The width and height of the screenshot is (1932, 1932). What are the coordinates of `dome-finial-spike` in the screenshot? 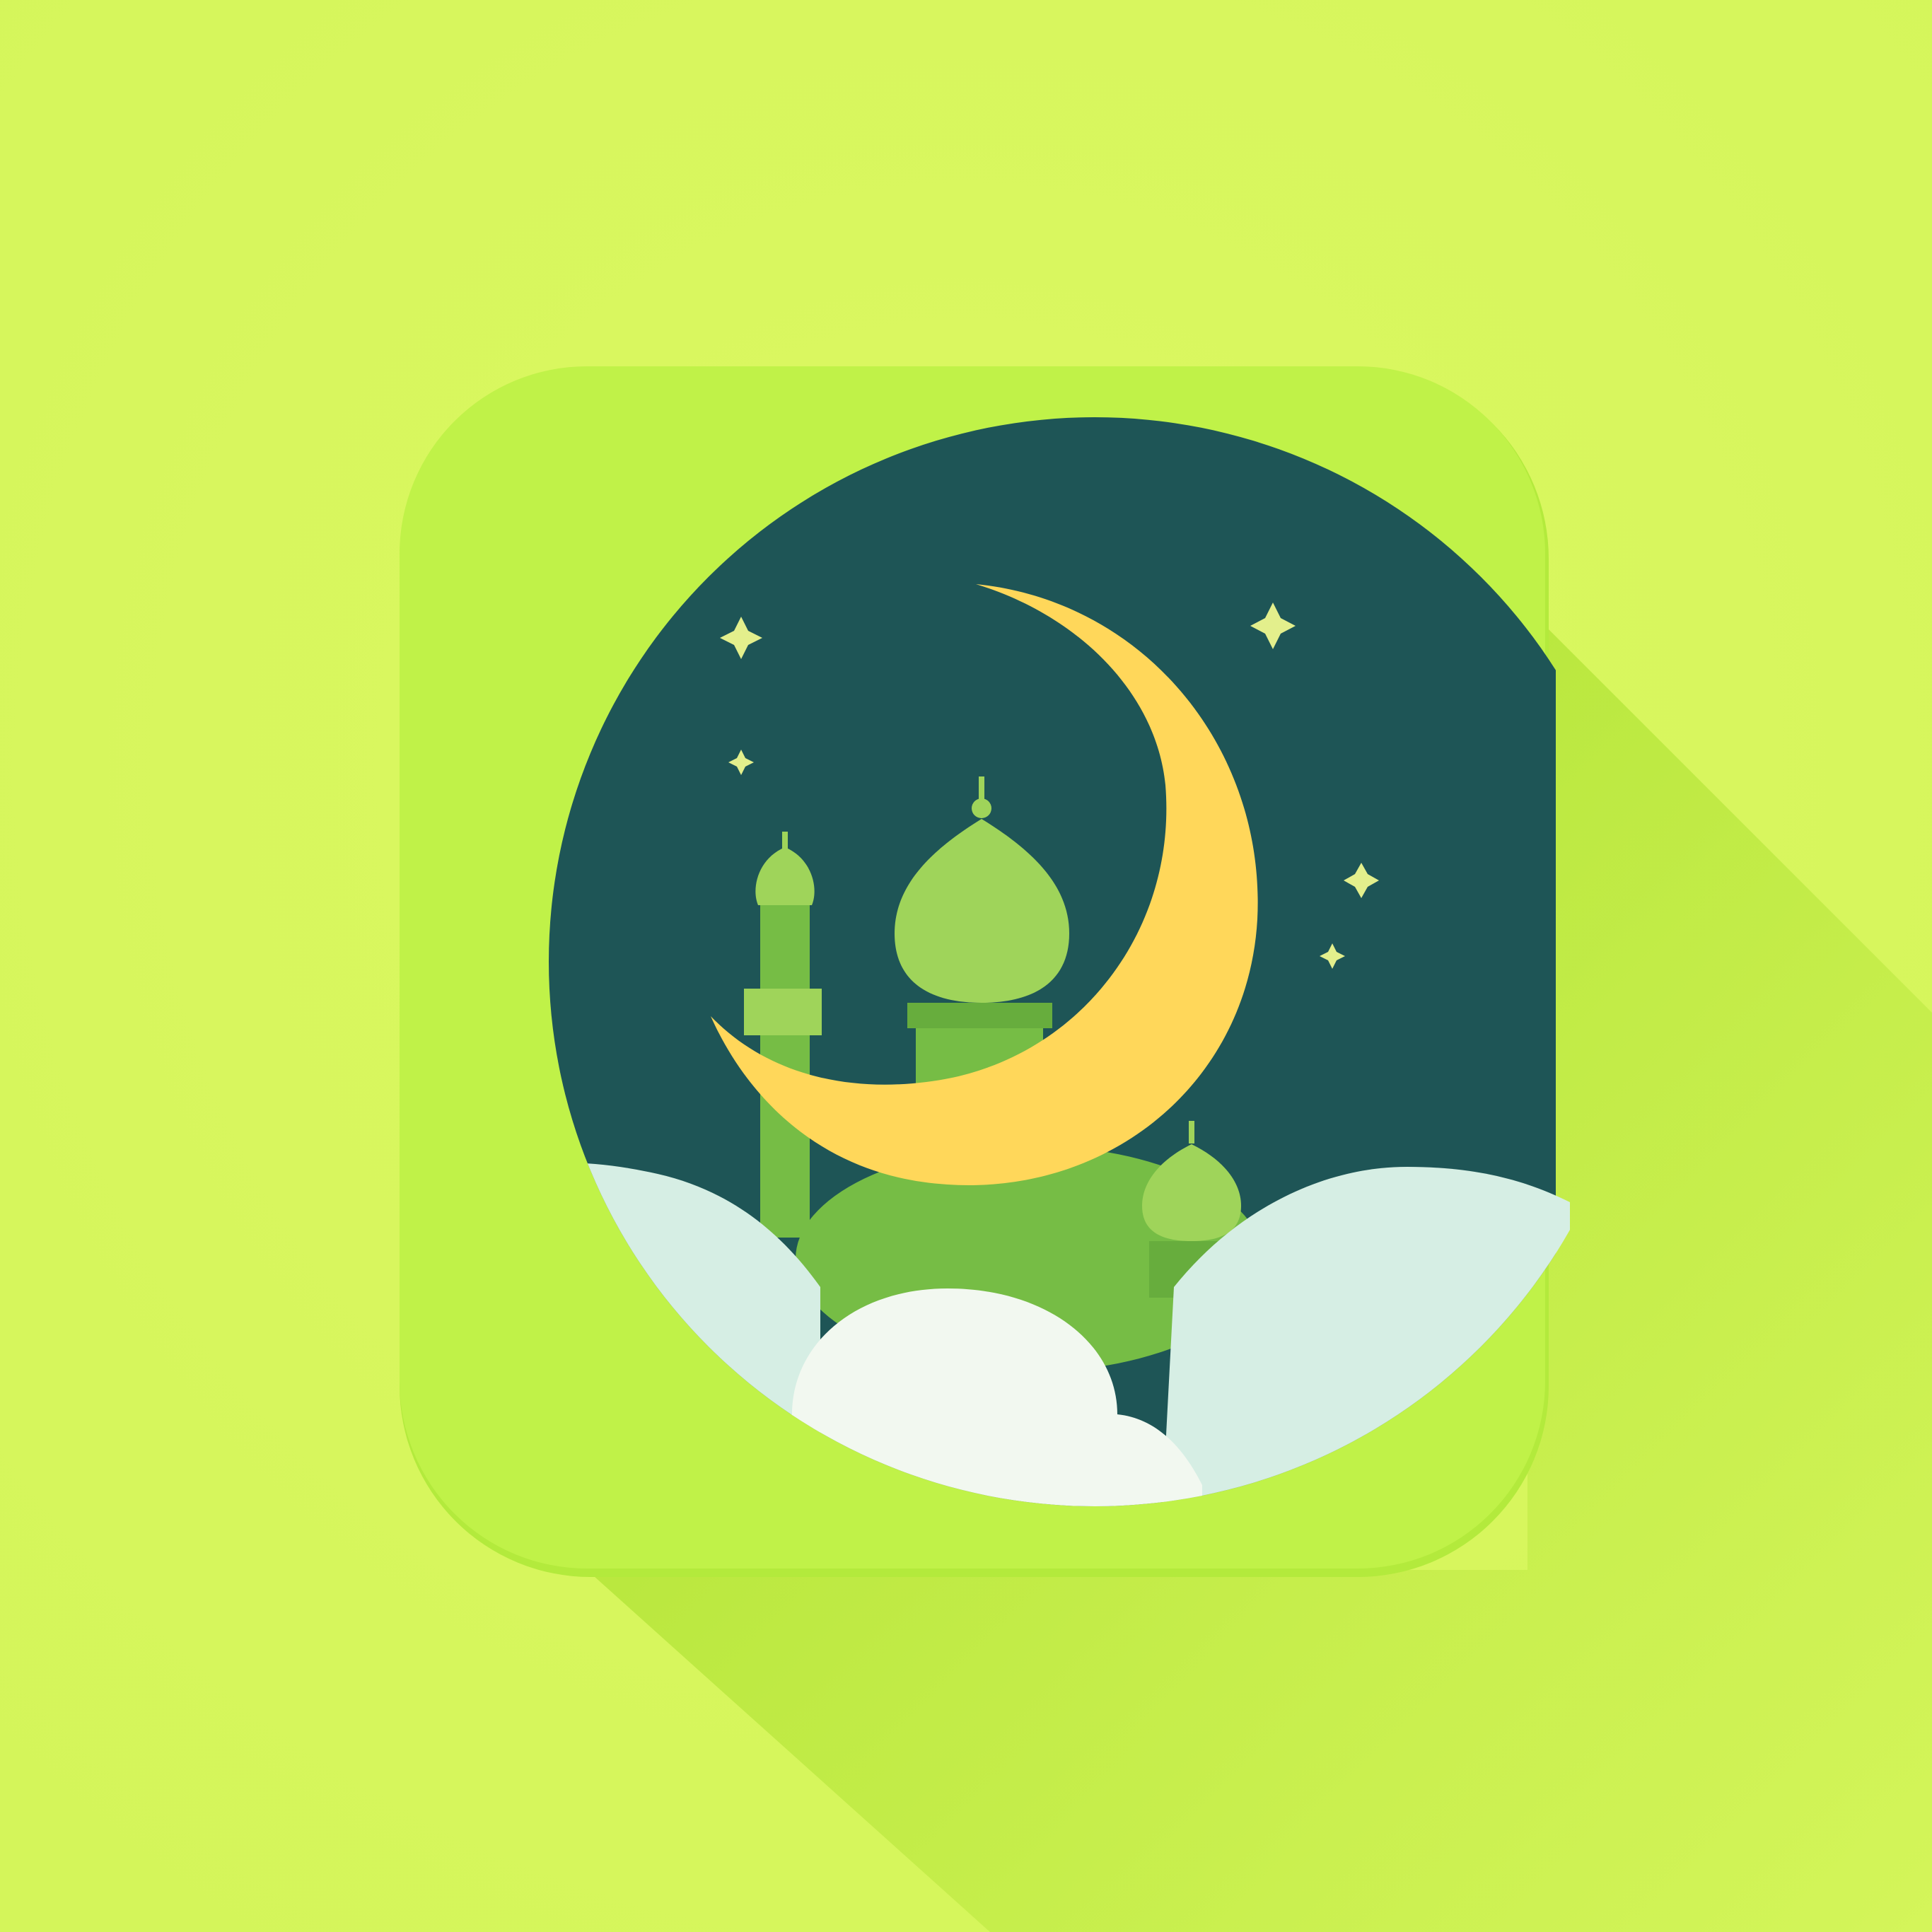 It's located at (981, 789).